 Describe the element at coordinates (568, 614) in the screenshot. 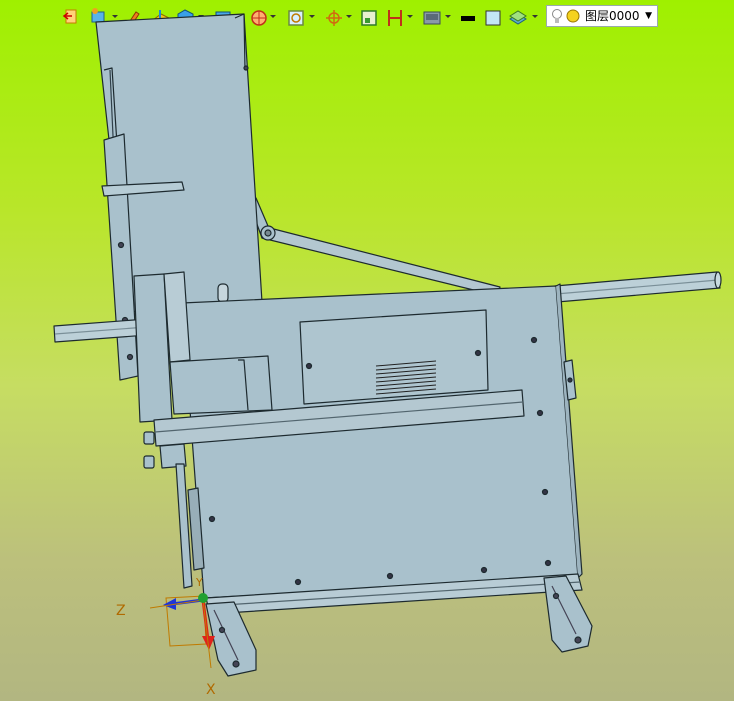

I see `foot-right` at that location.